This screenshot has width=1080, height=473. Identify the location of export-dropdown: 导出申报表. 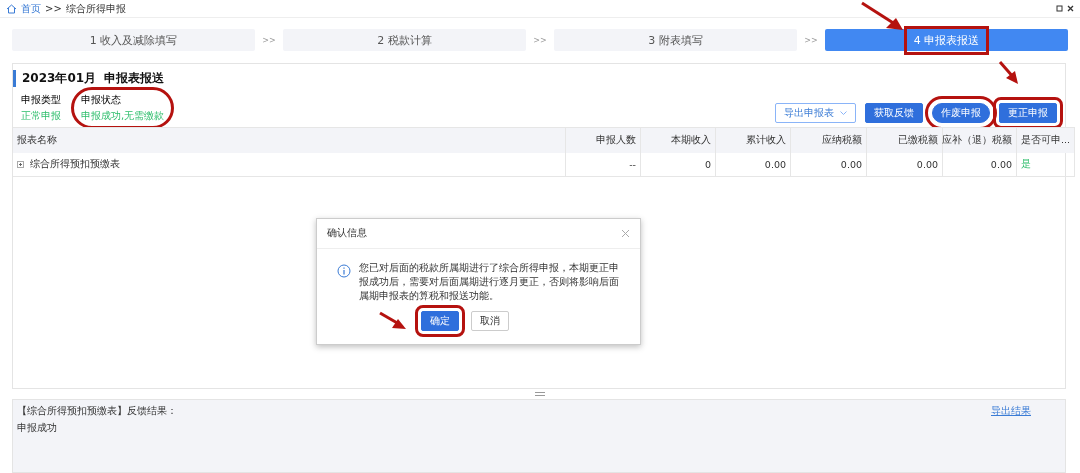
(815, 113).